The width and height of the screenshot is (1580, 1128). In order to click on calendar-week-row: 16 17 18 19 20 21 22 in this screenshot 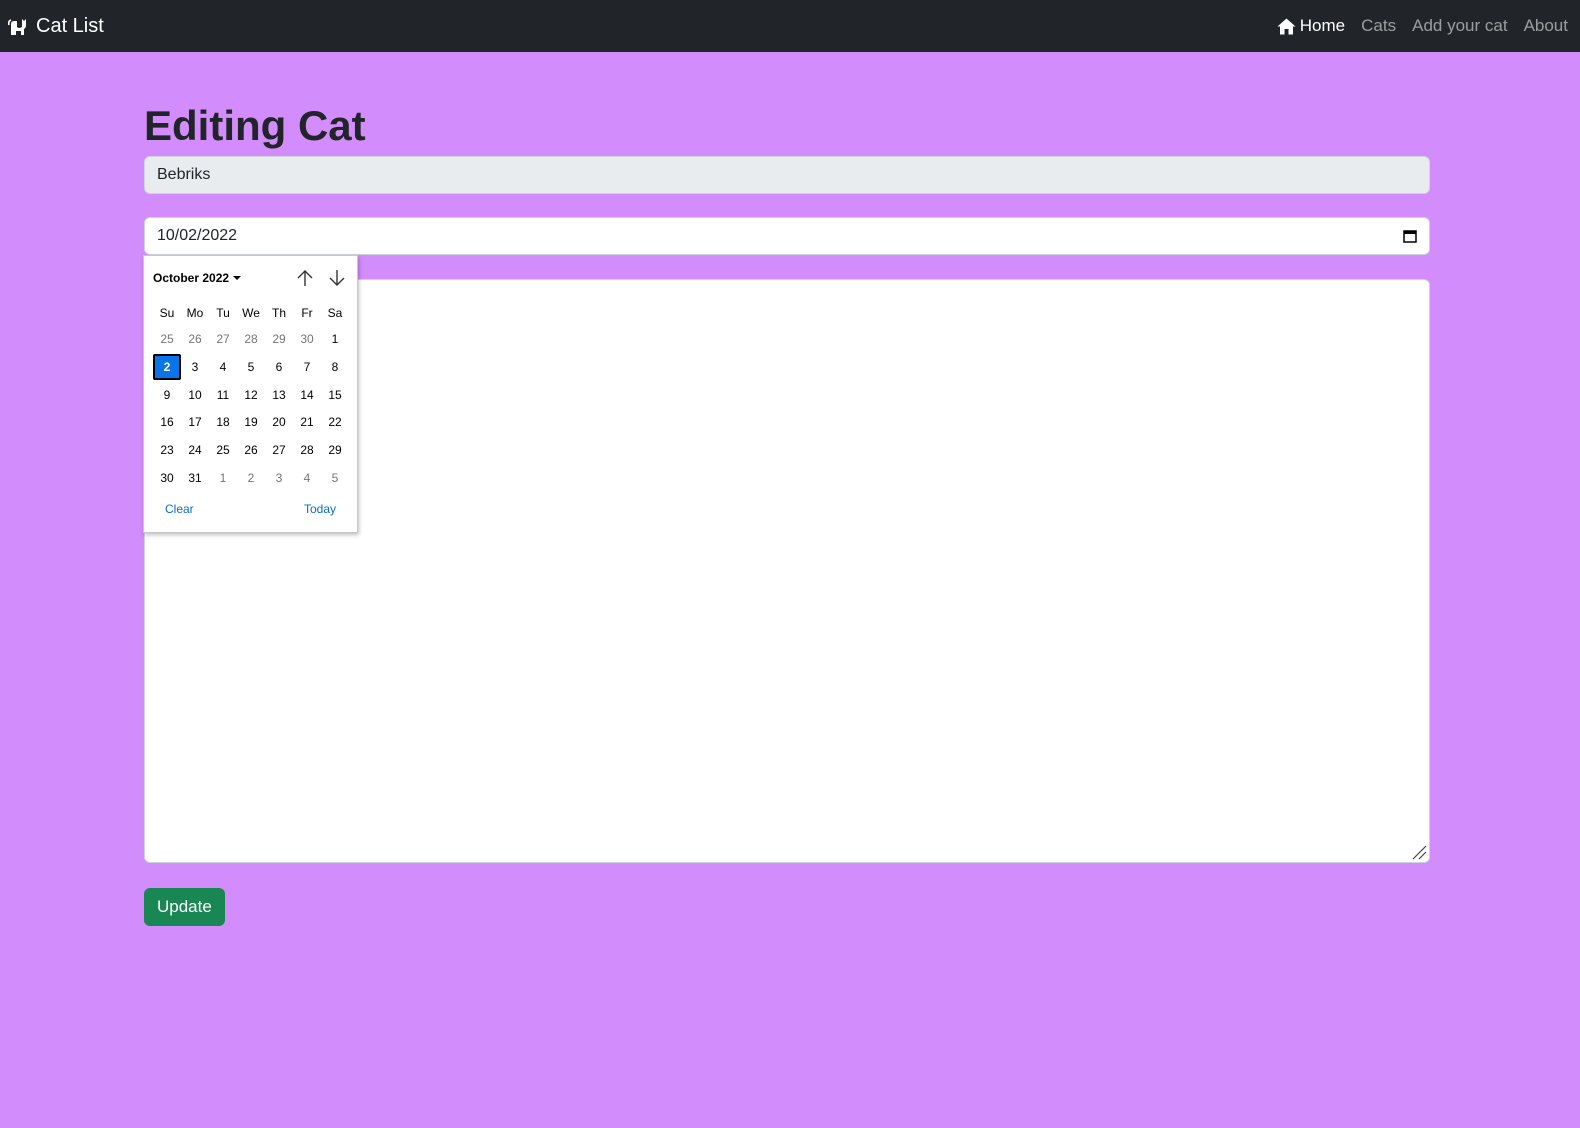, I will do `click(251, 423)`.